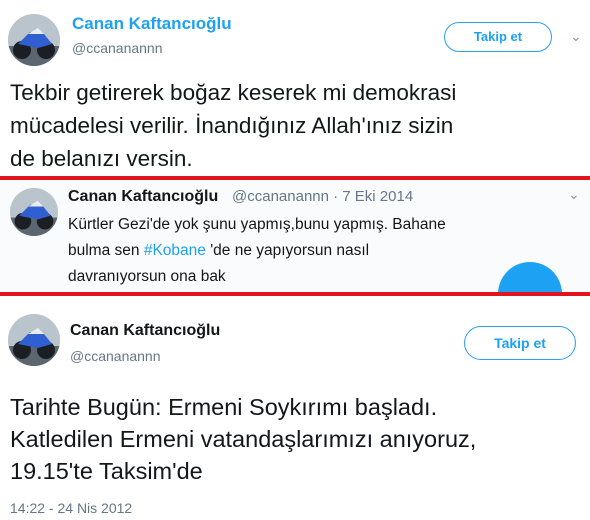  Describe the element at coordinates (287, 250) in the screenshot. I see `tweet-text-segment: 'de ne yapıyorsun nasıl` at that location.